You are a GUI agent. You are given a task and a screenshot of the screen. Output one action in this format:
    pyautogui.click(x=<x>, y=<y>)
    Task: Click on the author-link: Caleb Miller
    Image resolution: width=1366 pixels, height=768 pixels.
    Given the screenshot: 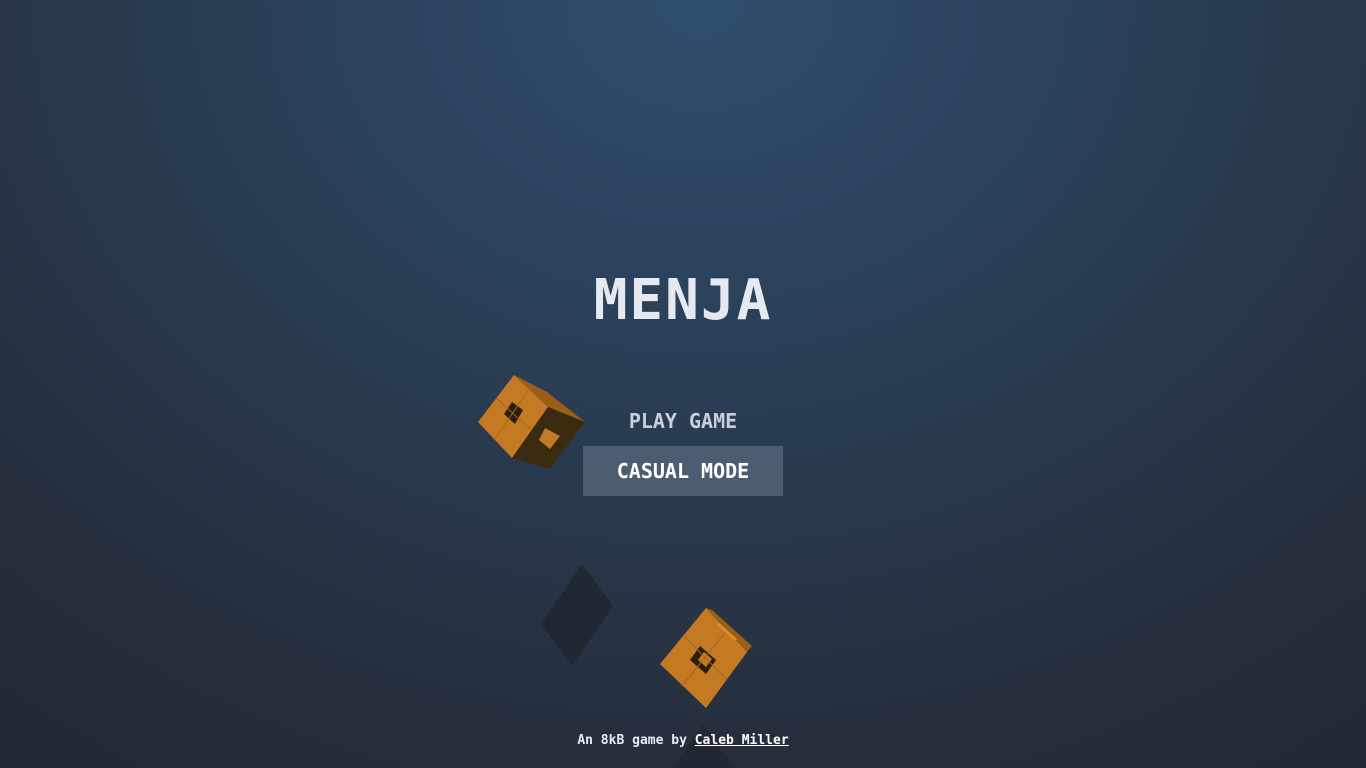 What is the action you would take?
    pyautogui.click(x=742, y=740)
    